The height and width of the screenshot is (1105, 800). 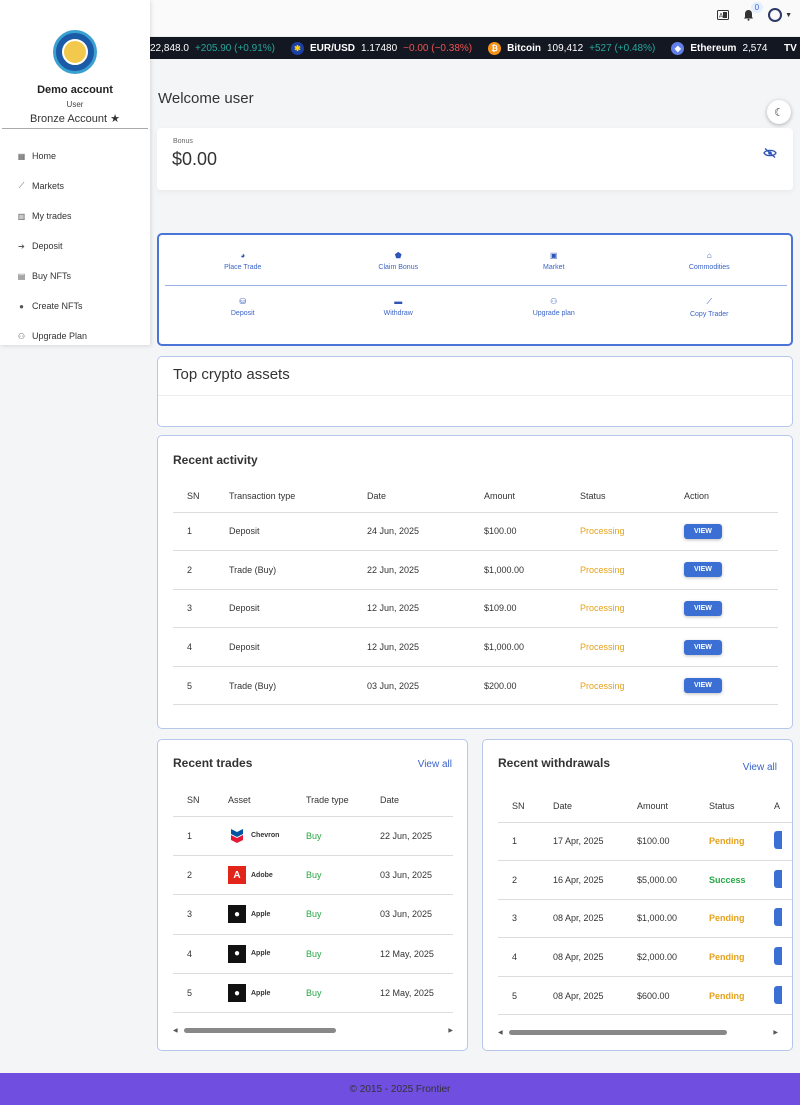 What do you see at coordinates (425, 647) in the screenshot?
I see `cell-date: 12 Jun, 2025` at bounding box center [425, 647].